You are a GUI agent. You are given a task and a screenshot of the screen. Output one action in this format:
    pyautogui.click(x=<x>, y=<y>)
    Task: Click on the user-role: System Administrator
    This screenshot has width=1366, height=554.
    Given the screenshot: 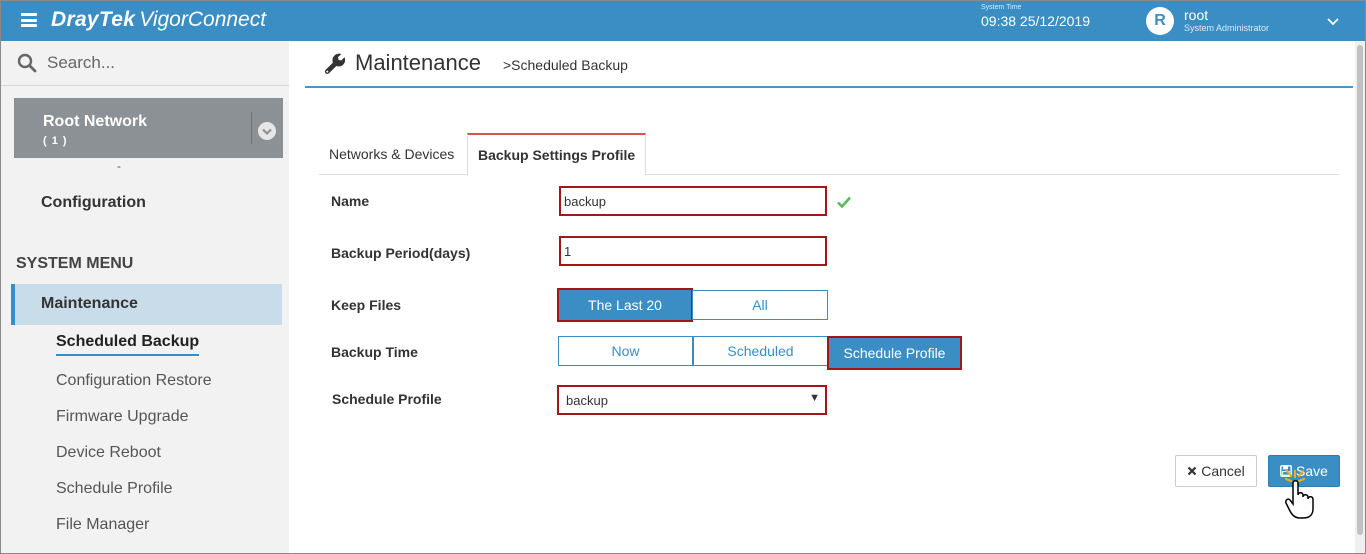 What is the action you would take?
    pyautogui.click(x=1227, y=28)
    